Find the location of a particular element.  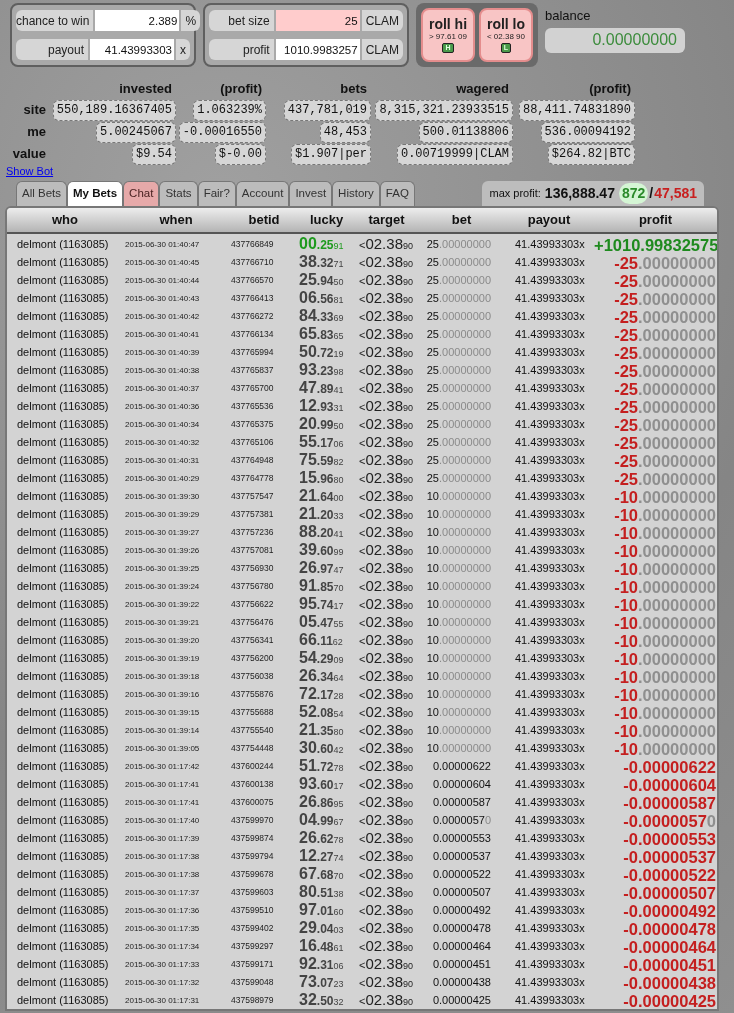

table-cell-text: 437766570 is located at coordinates (252, 280).